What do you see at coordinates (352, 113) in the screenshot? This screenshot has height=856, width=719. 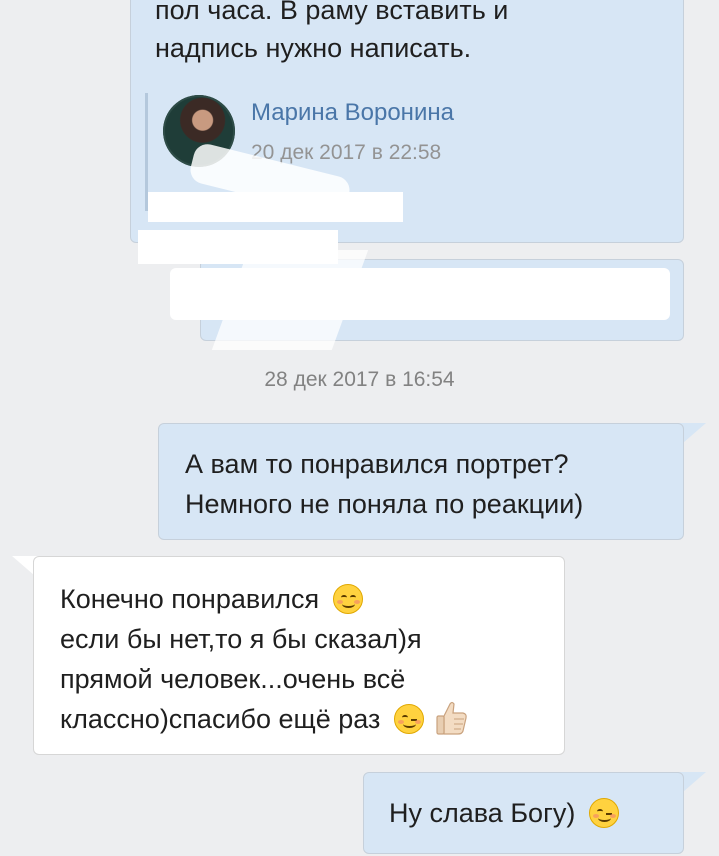 I see `forward-author-name: Марина Воронина` at bounding box center [352, 113].